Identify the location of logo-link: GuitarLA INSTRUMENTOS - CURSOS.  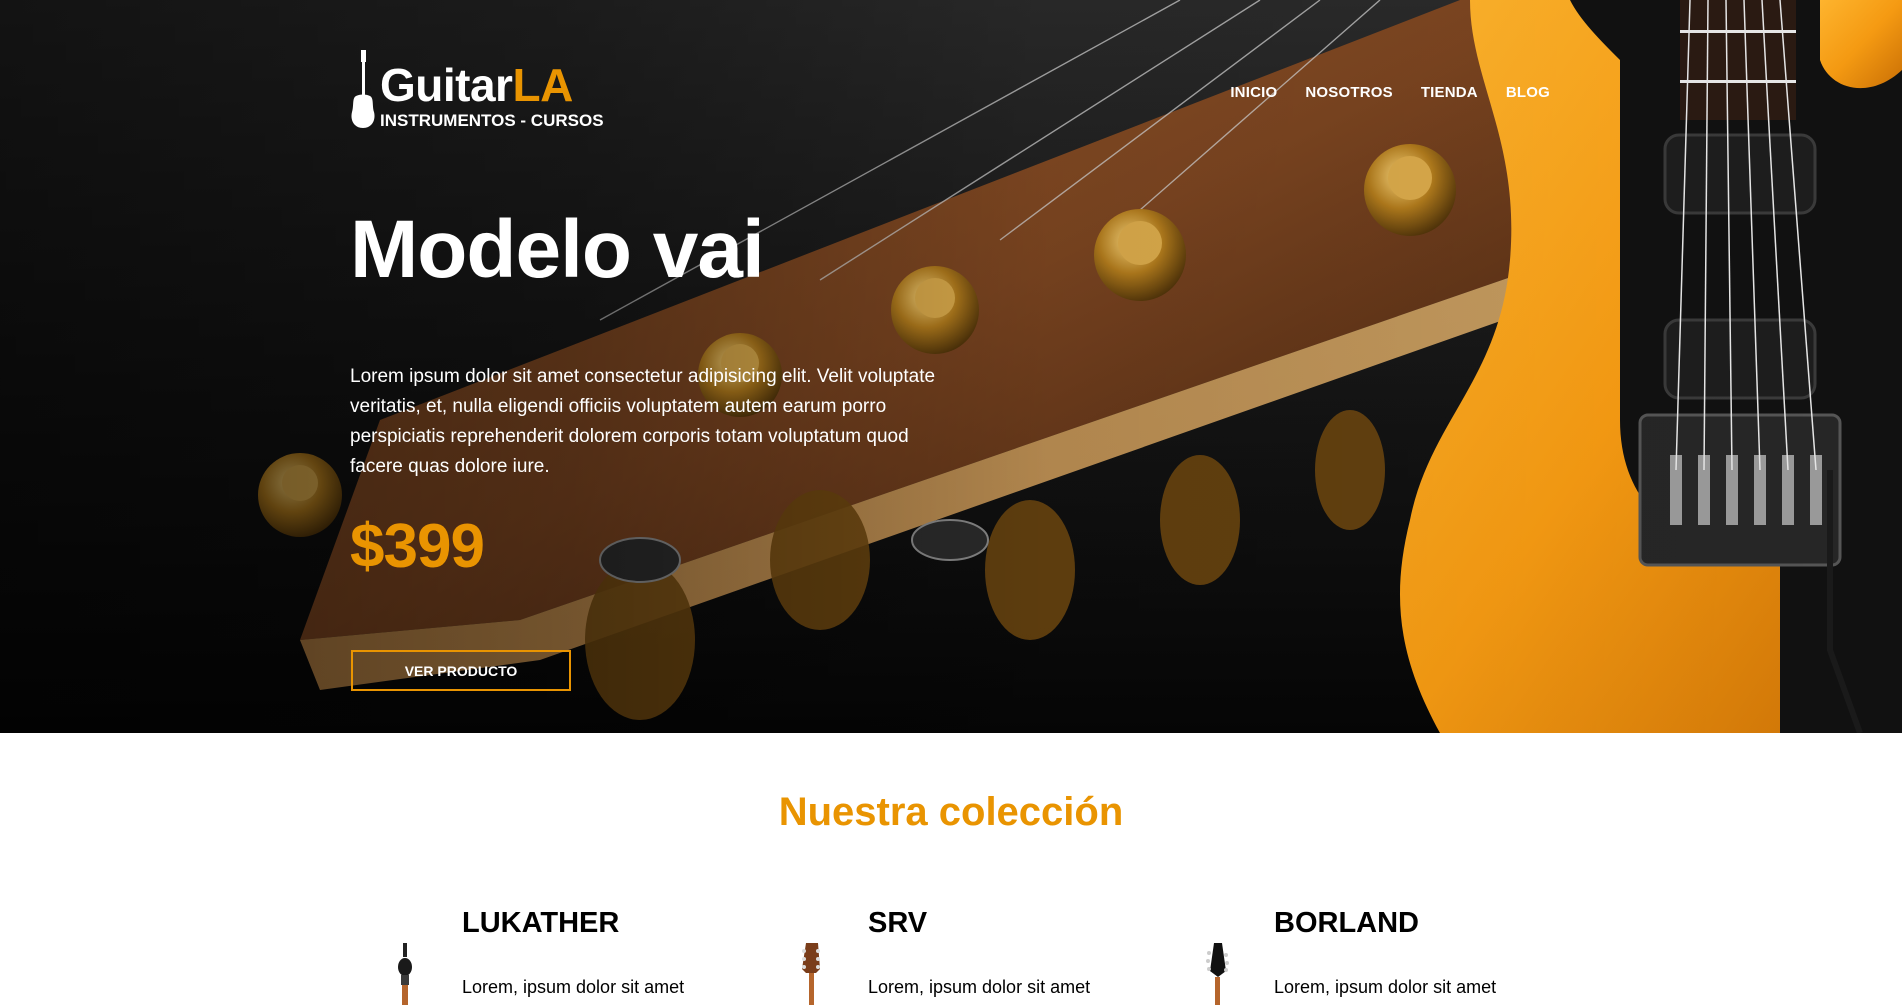
(485, 93).